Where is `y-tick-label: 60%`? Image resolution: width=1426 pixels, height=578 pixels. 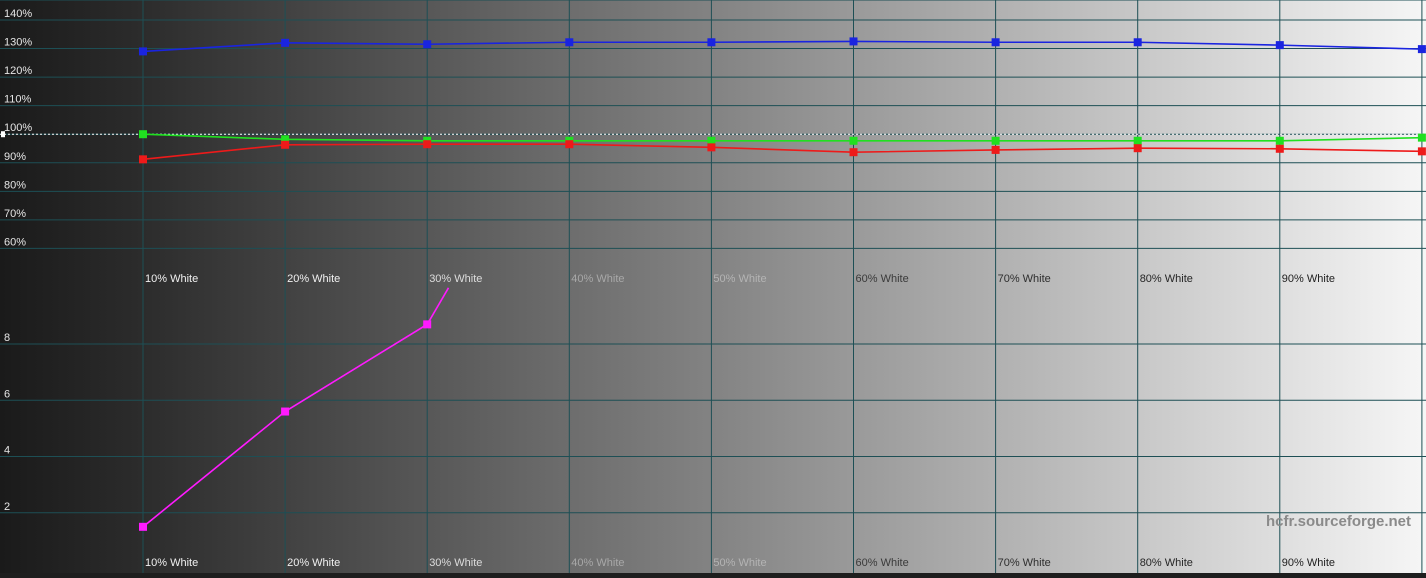 y-tick-label: 60% is located at coordinates (15, 242).